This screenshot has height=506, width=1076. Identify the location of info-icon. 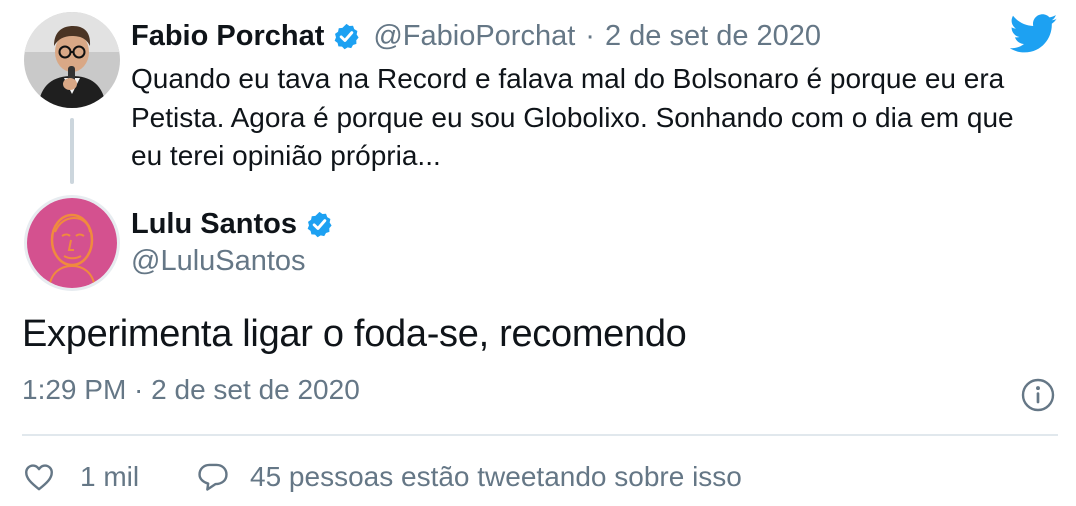
(1038, 395).